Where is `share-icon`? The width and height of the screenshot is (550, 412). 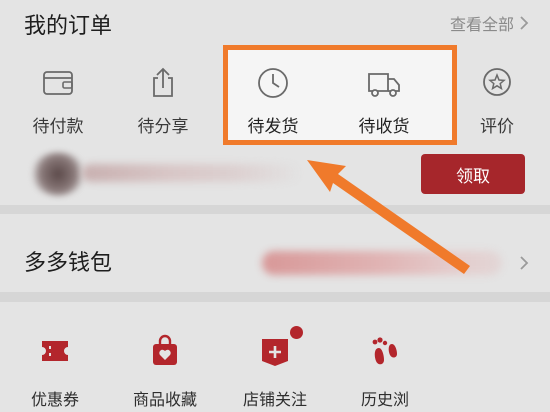
share-icon is located at coordinates (163, 82).